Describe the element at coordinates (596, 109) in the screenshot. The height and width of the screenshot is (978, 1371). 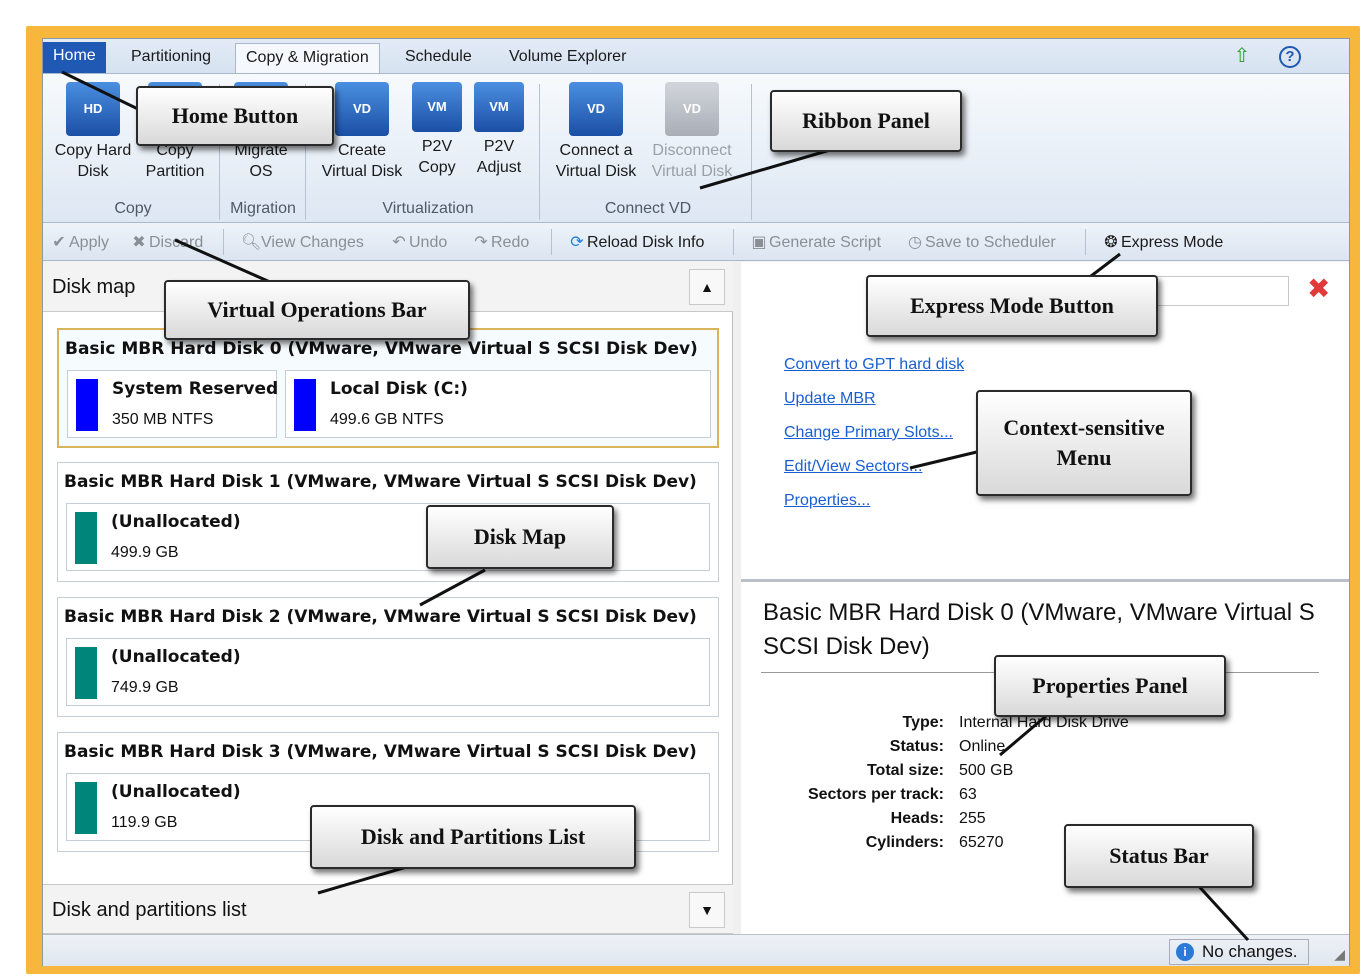
I see `connect-vd-icon: VD` at that location.